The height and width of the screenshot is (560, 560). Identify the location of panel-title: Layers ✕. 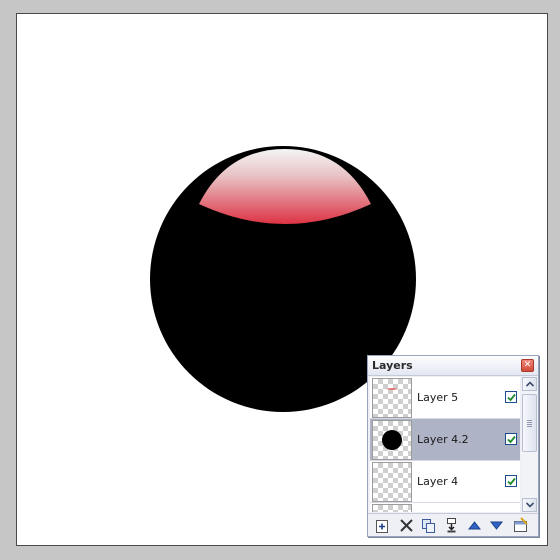
(453, 366).